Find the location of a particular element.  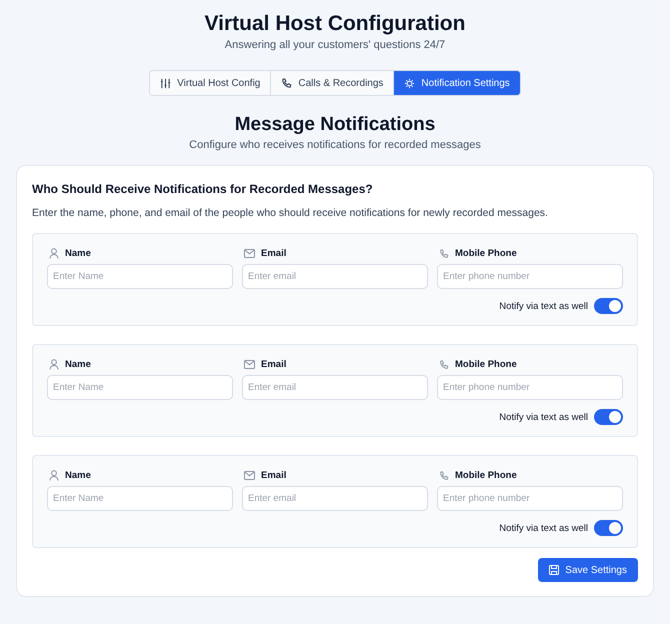

save-button: Save Settings is located at coordinates (588, 570).